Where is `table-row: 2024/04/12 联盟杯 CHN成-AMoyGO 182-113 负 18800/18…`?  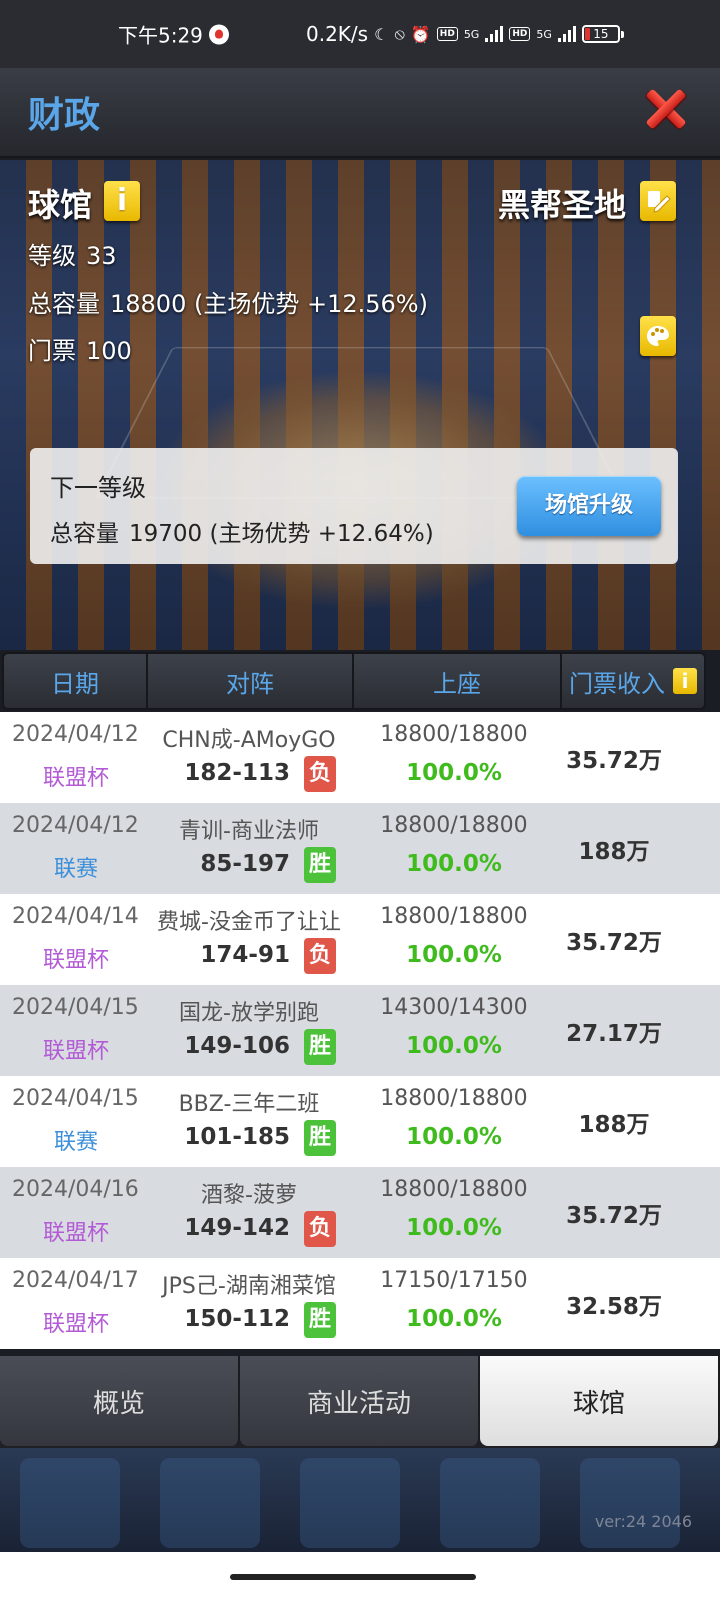
table-row: 2024/04/12 联盟杯 CHN成-AMoyGO 182-113 负 18800/18… is located at coordinates (360, 757).